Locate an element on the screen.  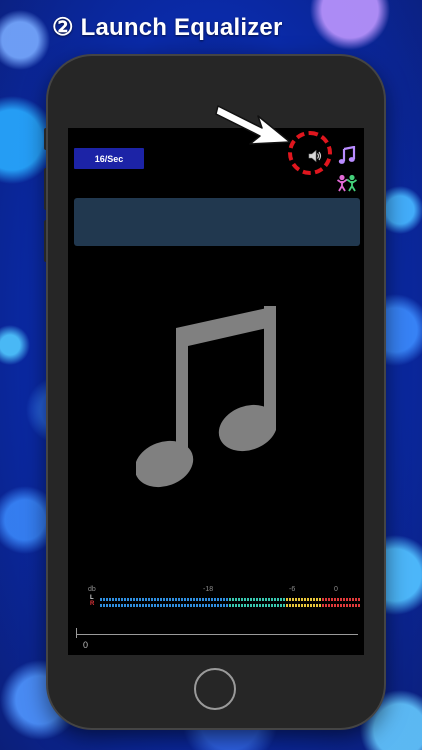
seek-track is located at coordinates (217, 634).